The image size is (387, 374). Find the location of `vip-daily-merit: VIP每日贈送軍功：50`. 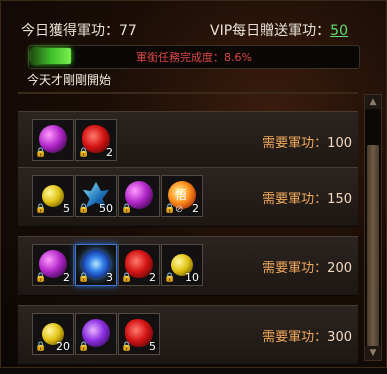

vip-daily-merit: VIP每日贈送軍功：50 is located at coordinates (279, 30).